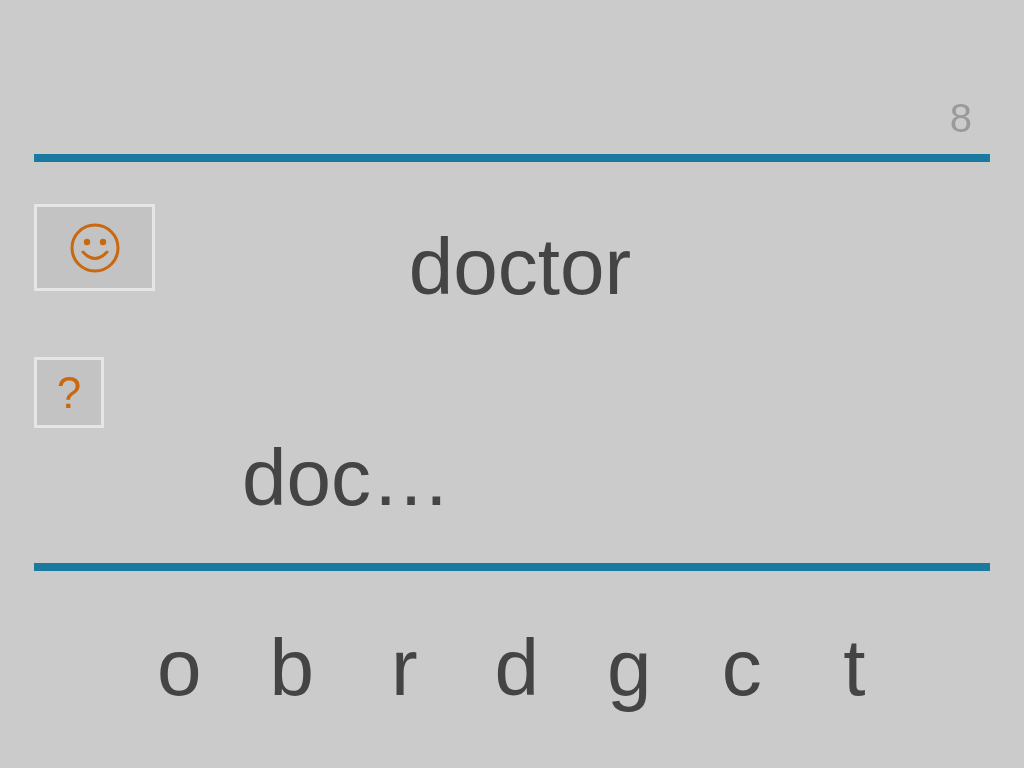 The image size is (1024, 768). I want to click on word-text: doctor, so click(520, 267).